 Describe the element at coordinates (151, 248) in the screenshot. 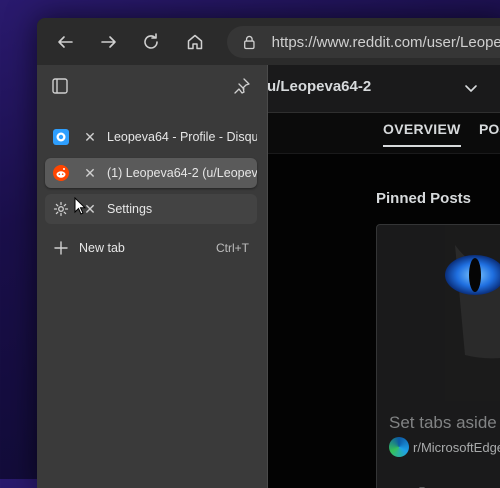

I see `new-tab-button: New tab Ctrl+T` at that location.